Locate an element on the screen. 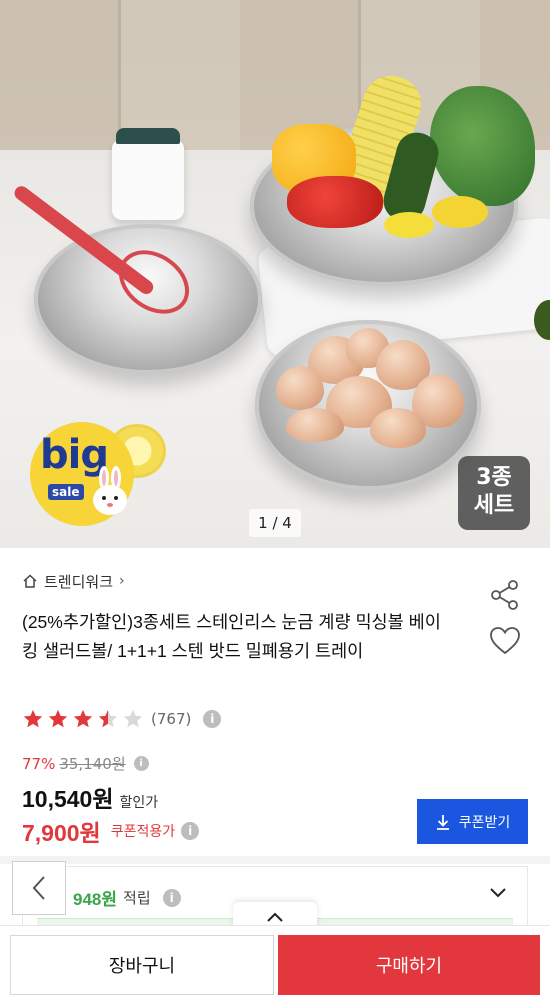 The height and width of the screenshot is (1000, 550). section-divider is located at coordinates (275, 860).